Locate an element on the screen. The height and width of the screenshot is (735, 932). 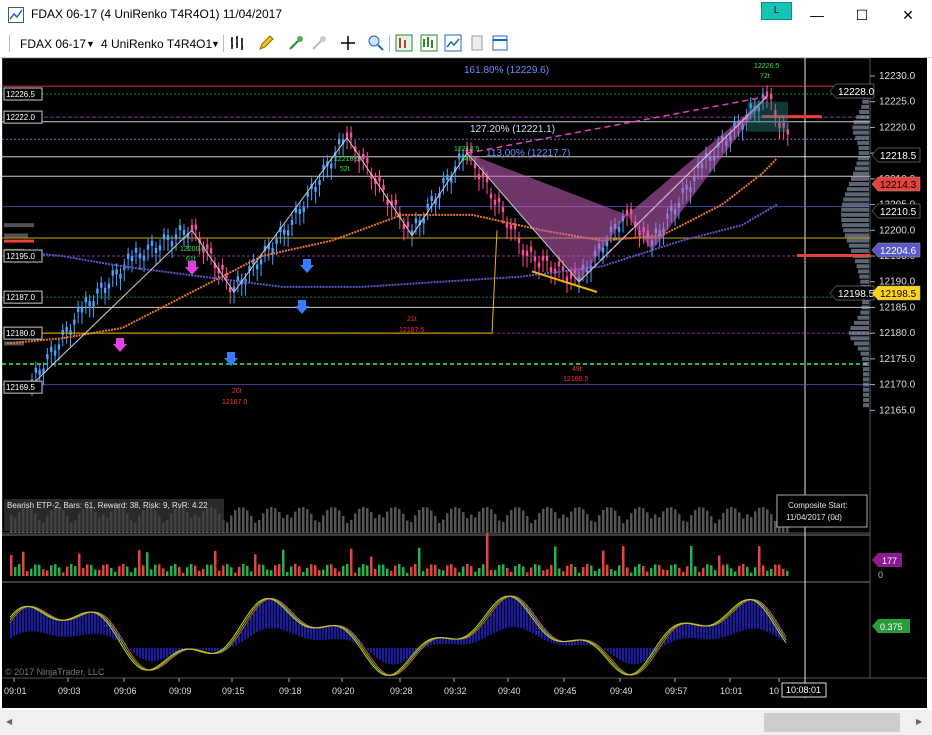
link-button: L is located at coordinates (776, 11).